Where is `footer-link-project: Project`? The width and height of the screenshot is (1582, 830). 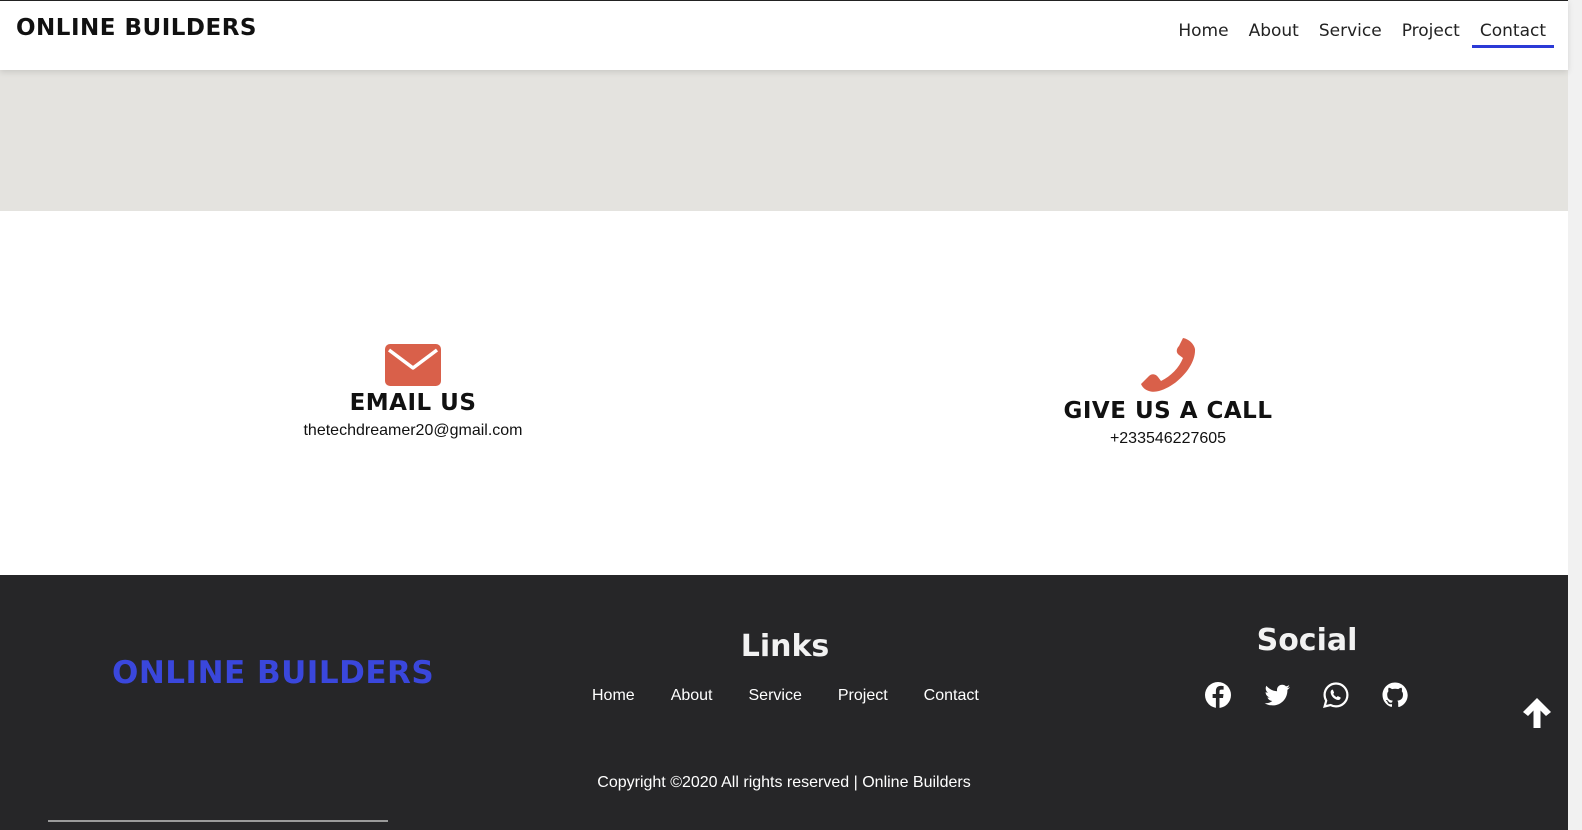 footer-link-project: Project is located at coordinates (863, 696).